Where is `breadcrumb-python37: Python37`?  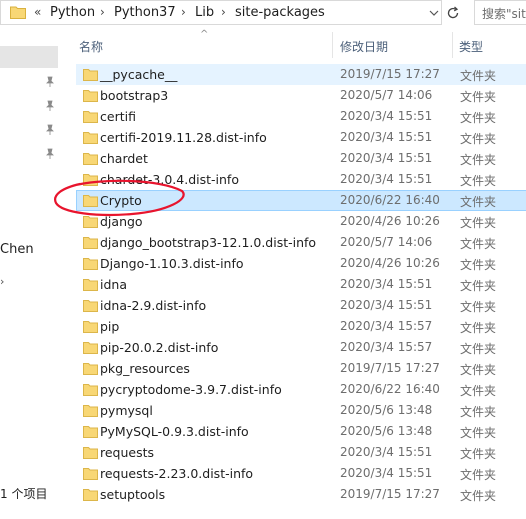 breadcrumb-python37: Python37 is located at coordinates (145, 12).